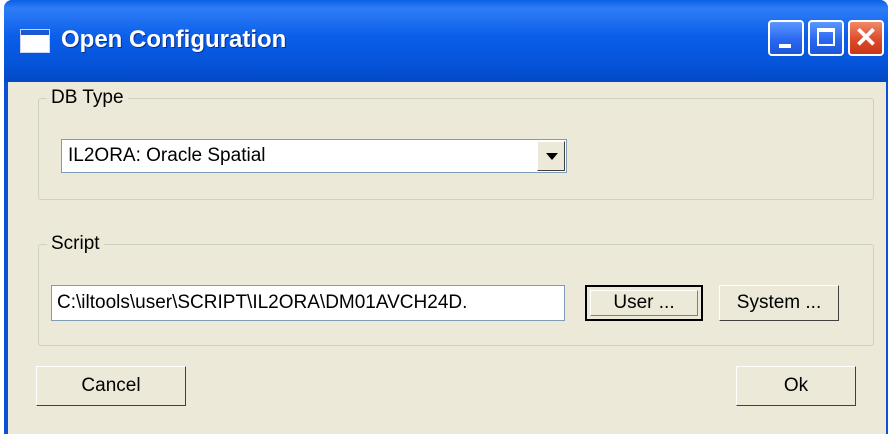 This screenshot has width=892, height=434. I want to click on cancel-button: Cancel, so click(111, 386).